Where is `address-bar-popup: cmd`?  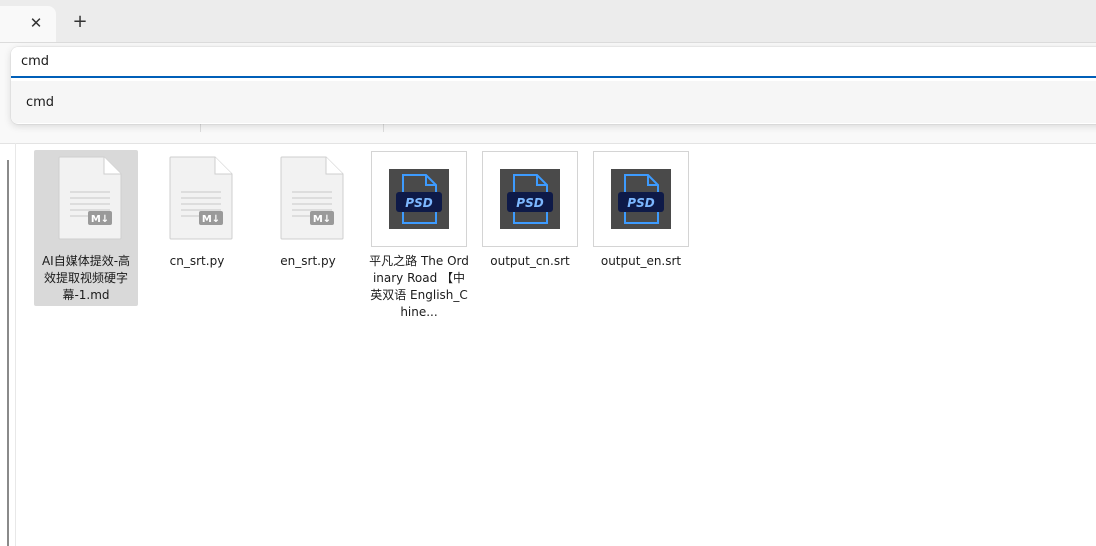 address-bar-popup: cmd is located at coordinates (553, 85).